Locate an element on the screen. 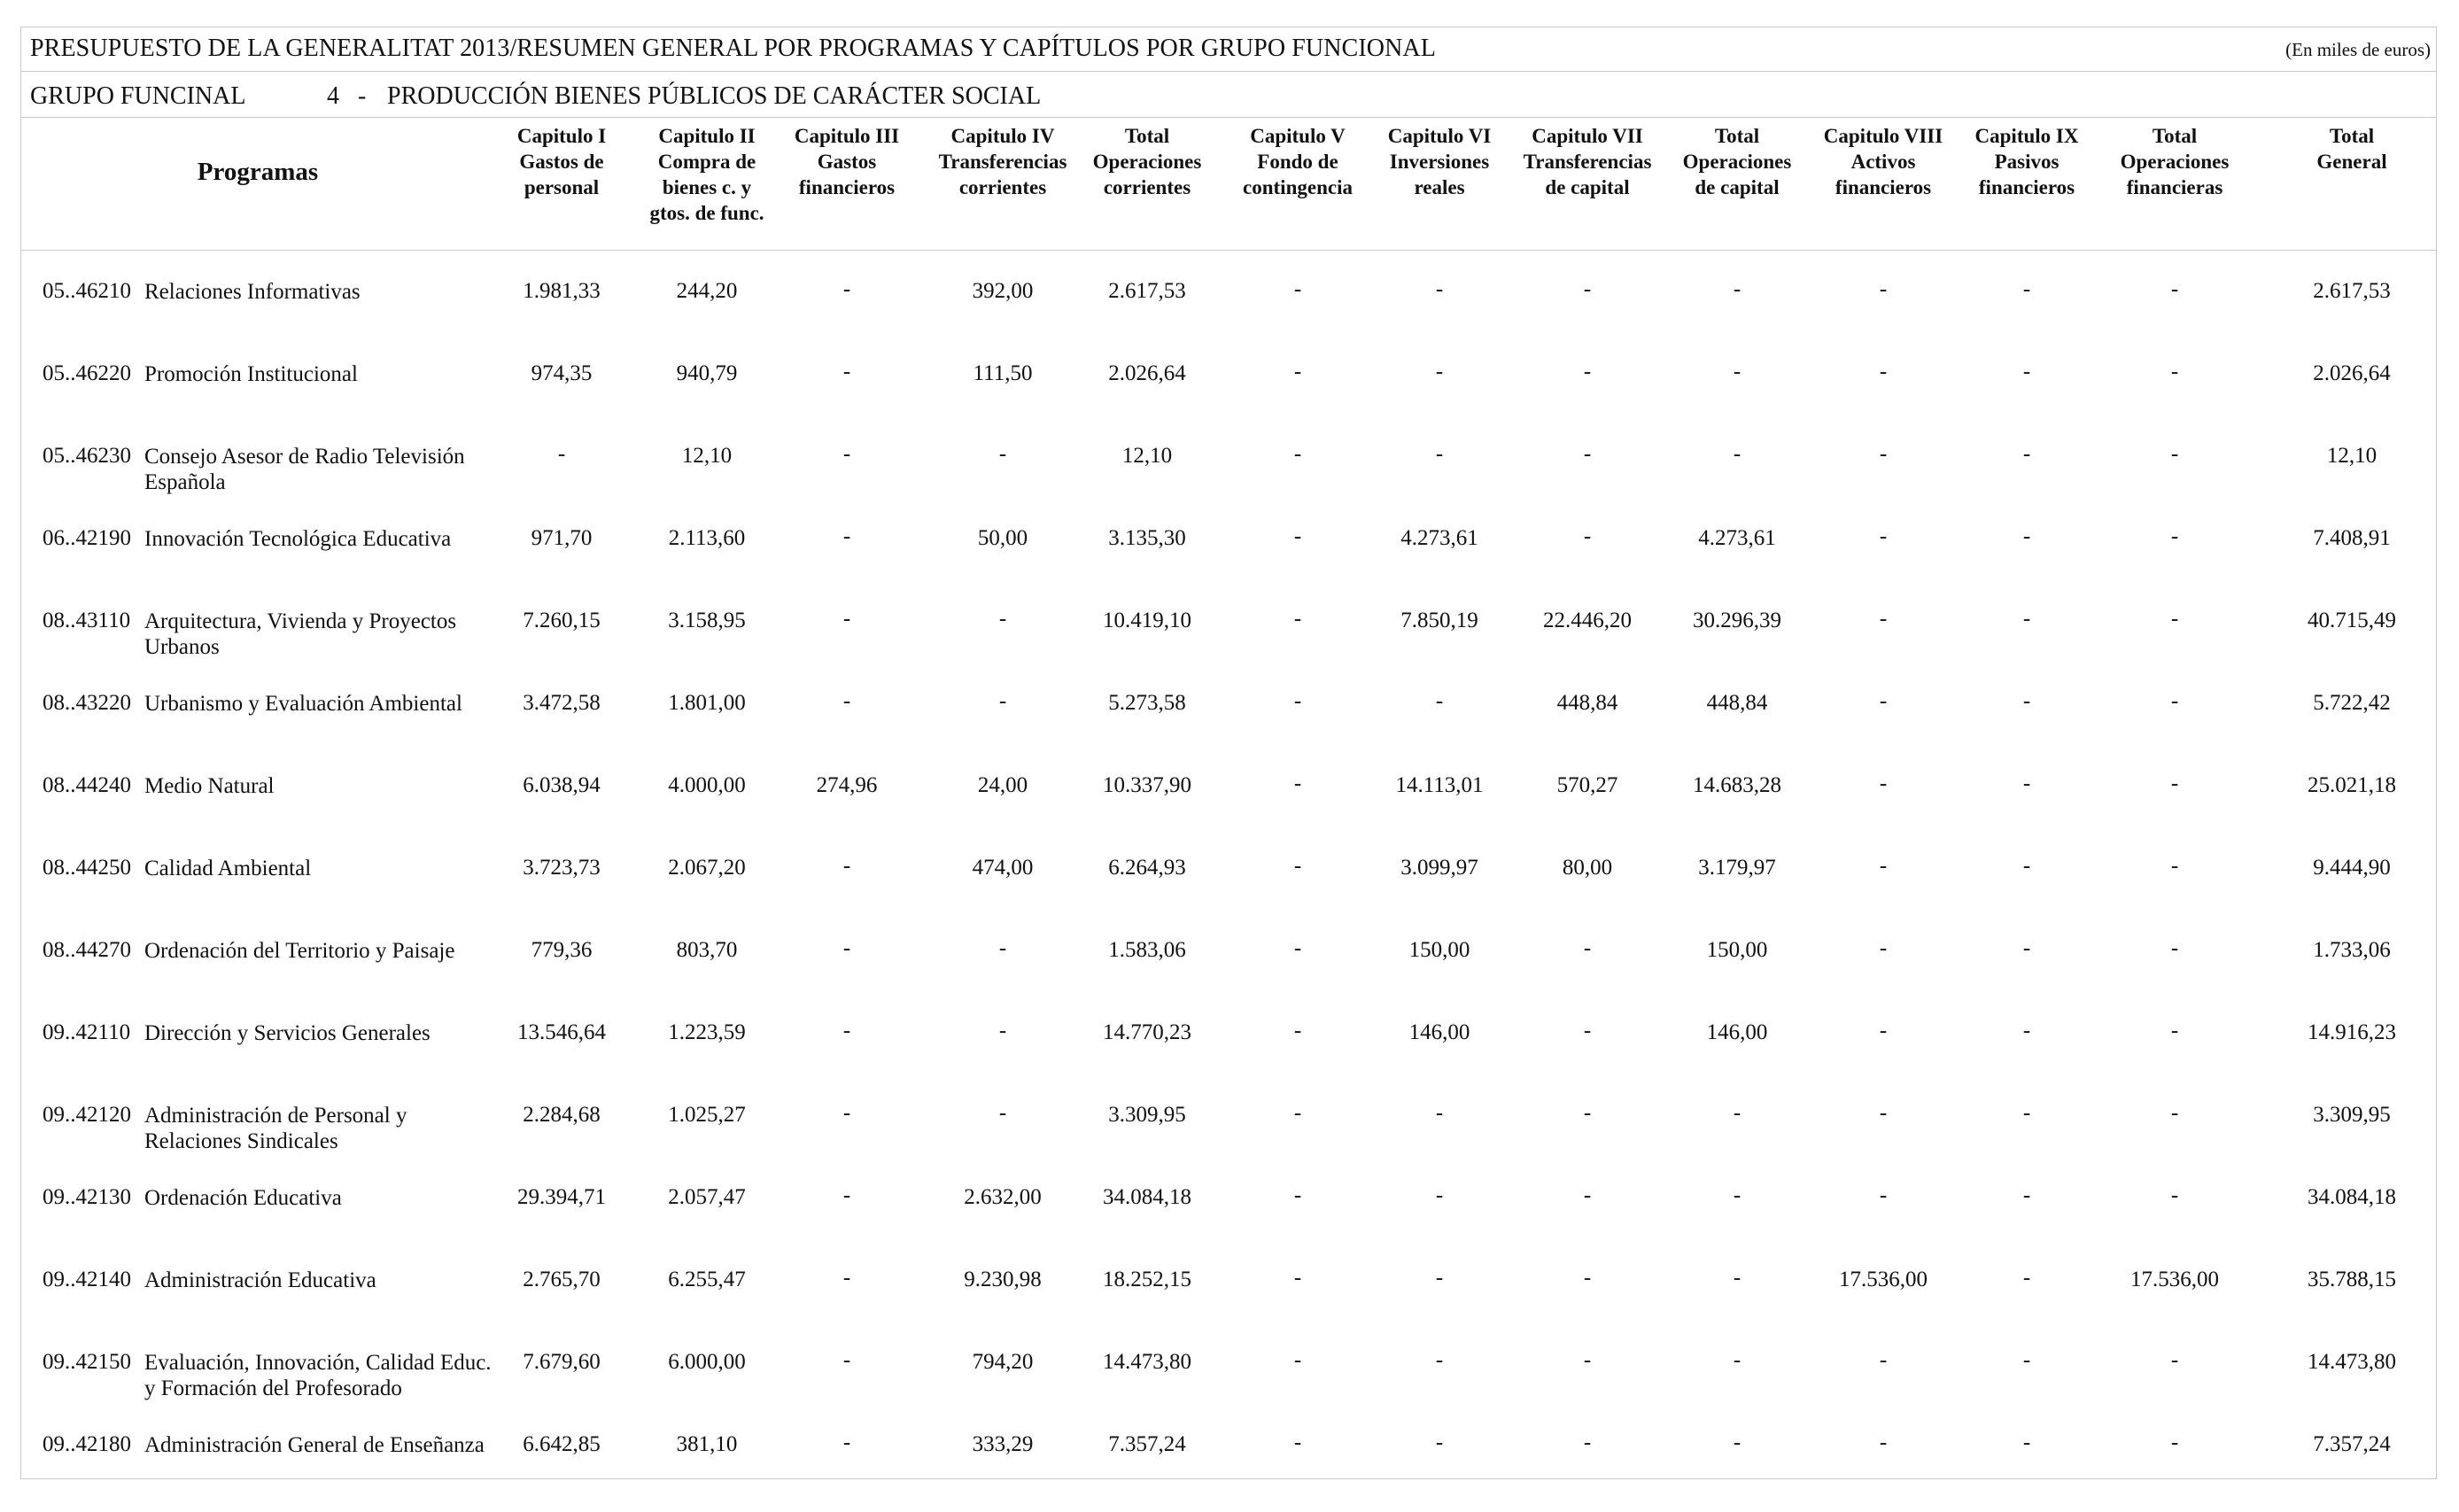 The height and width of the screenshot is (1512, 2459). program-name: Administración Educativa is located at coordinates (260, 1280).